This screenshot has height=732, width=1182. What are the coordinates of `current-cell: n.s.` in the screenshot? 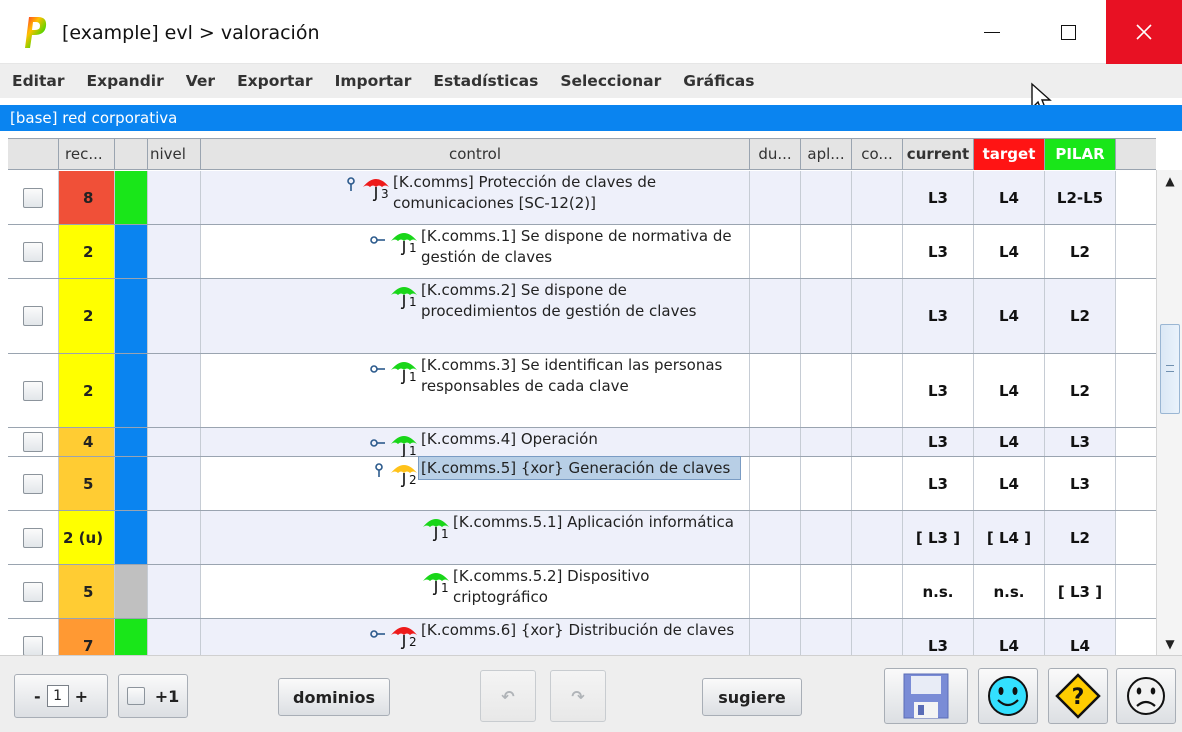 It's located at (938, 591).